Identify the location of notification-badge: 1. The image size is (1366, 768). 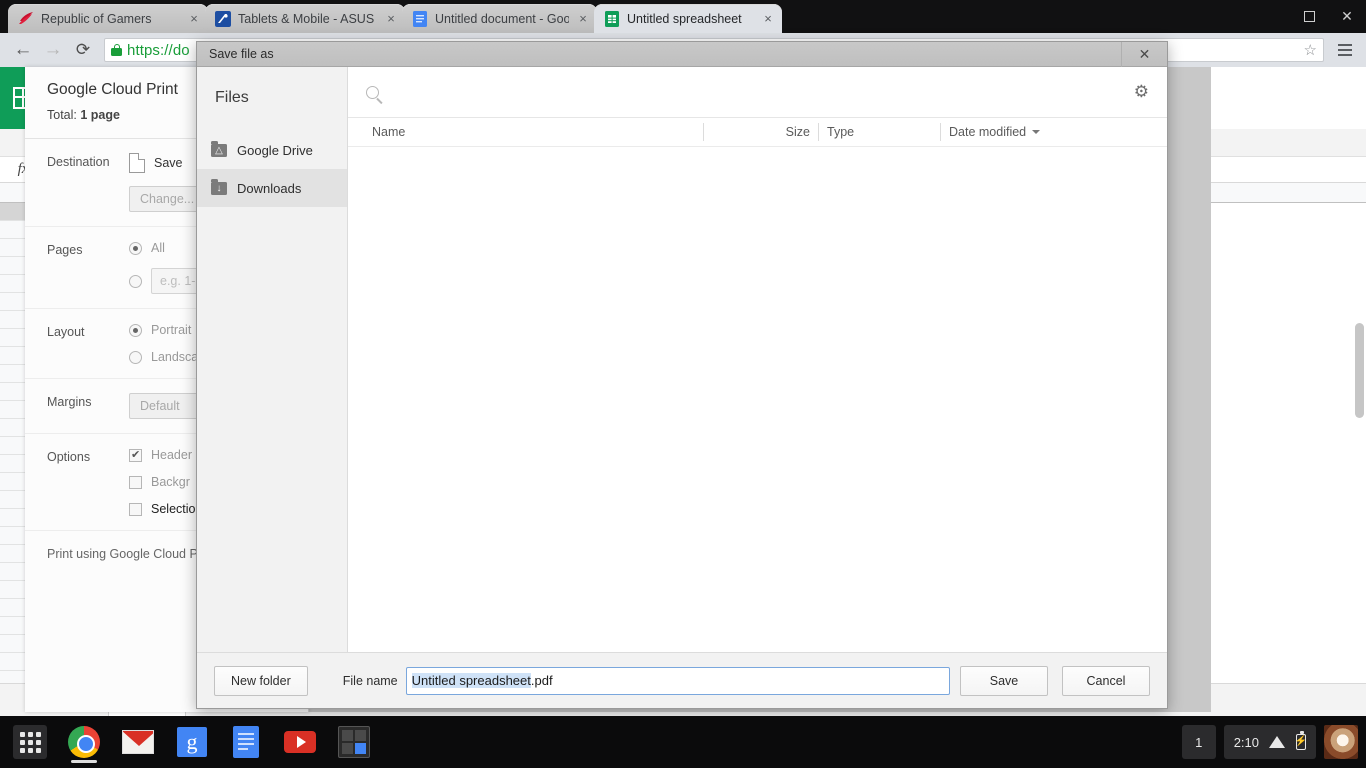
(1198, 742).